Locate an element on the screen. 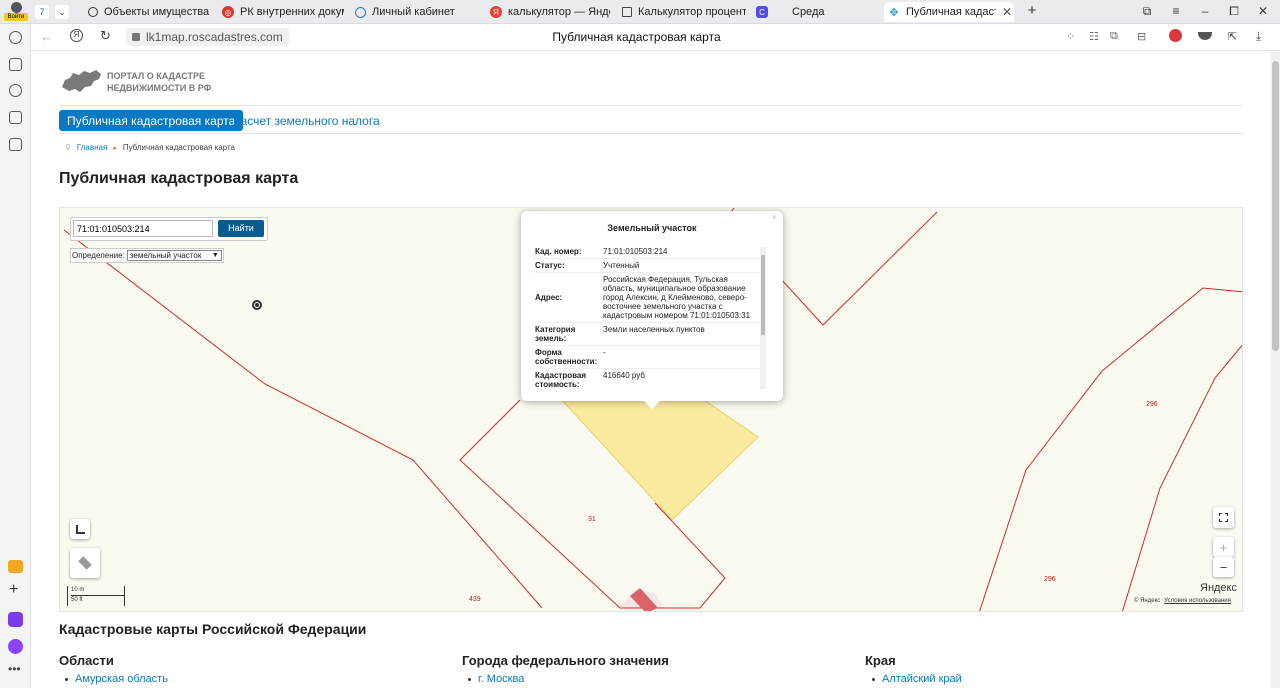 Image resolution: width=1280 pixels, height=688 pixels. camera-icon is located at coordinates (15, 144).